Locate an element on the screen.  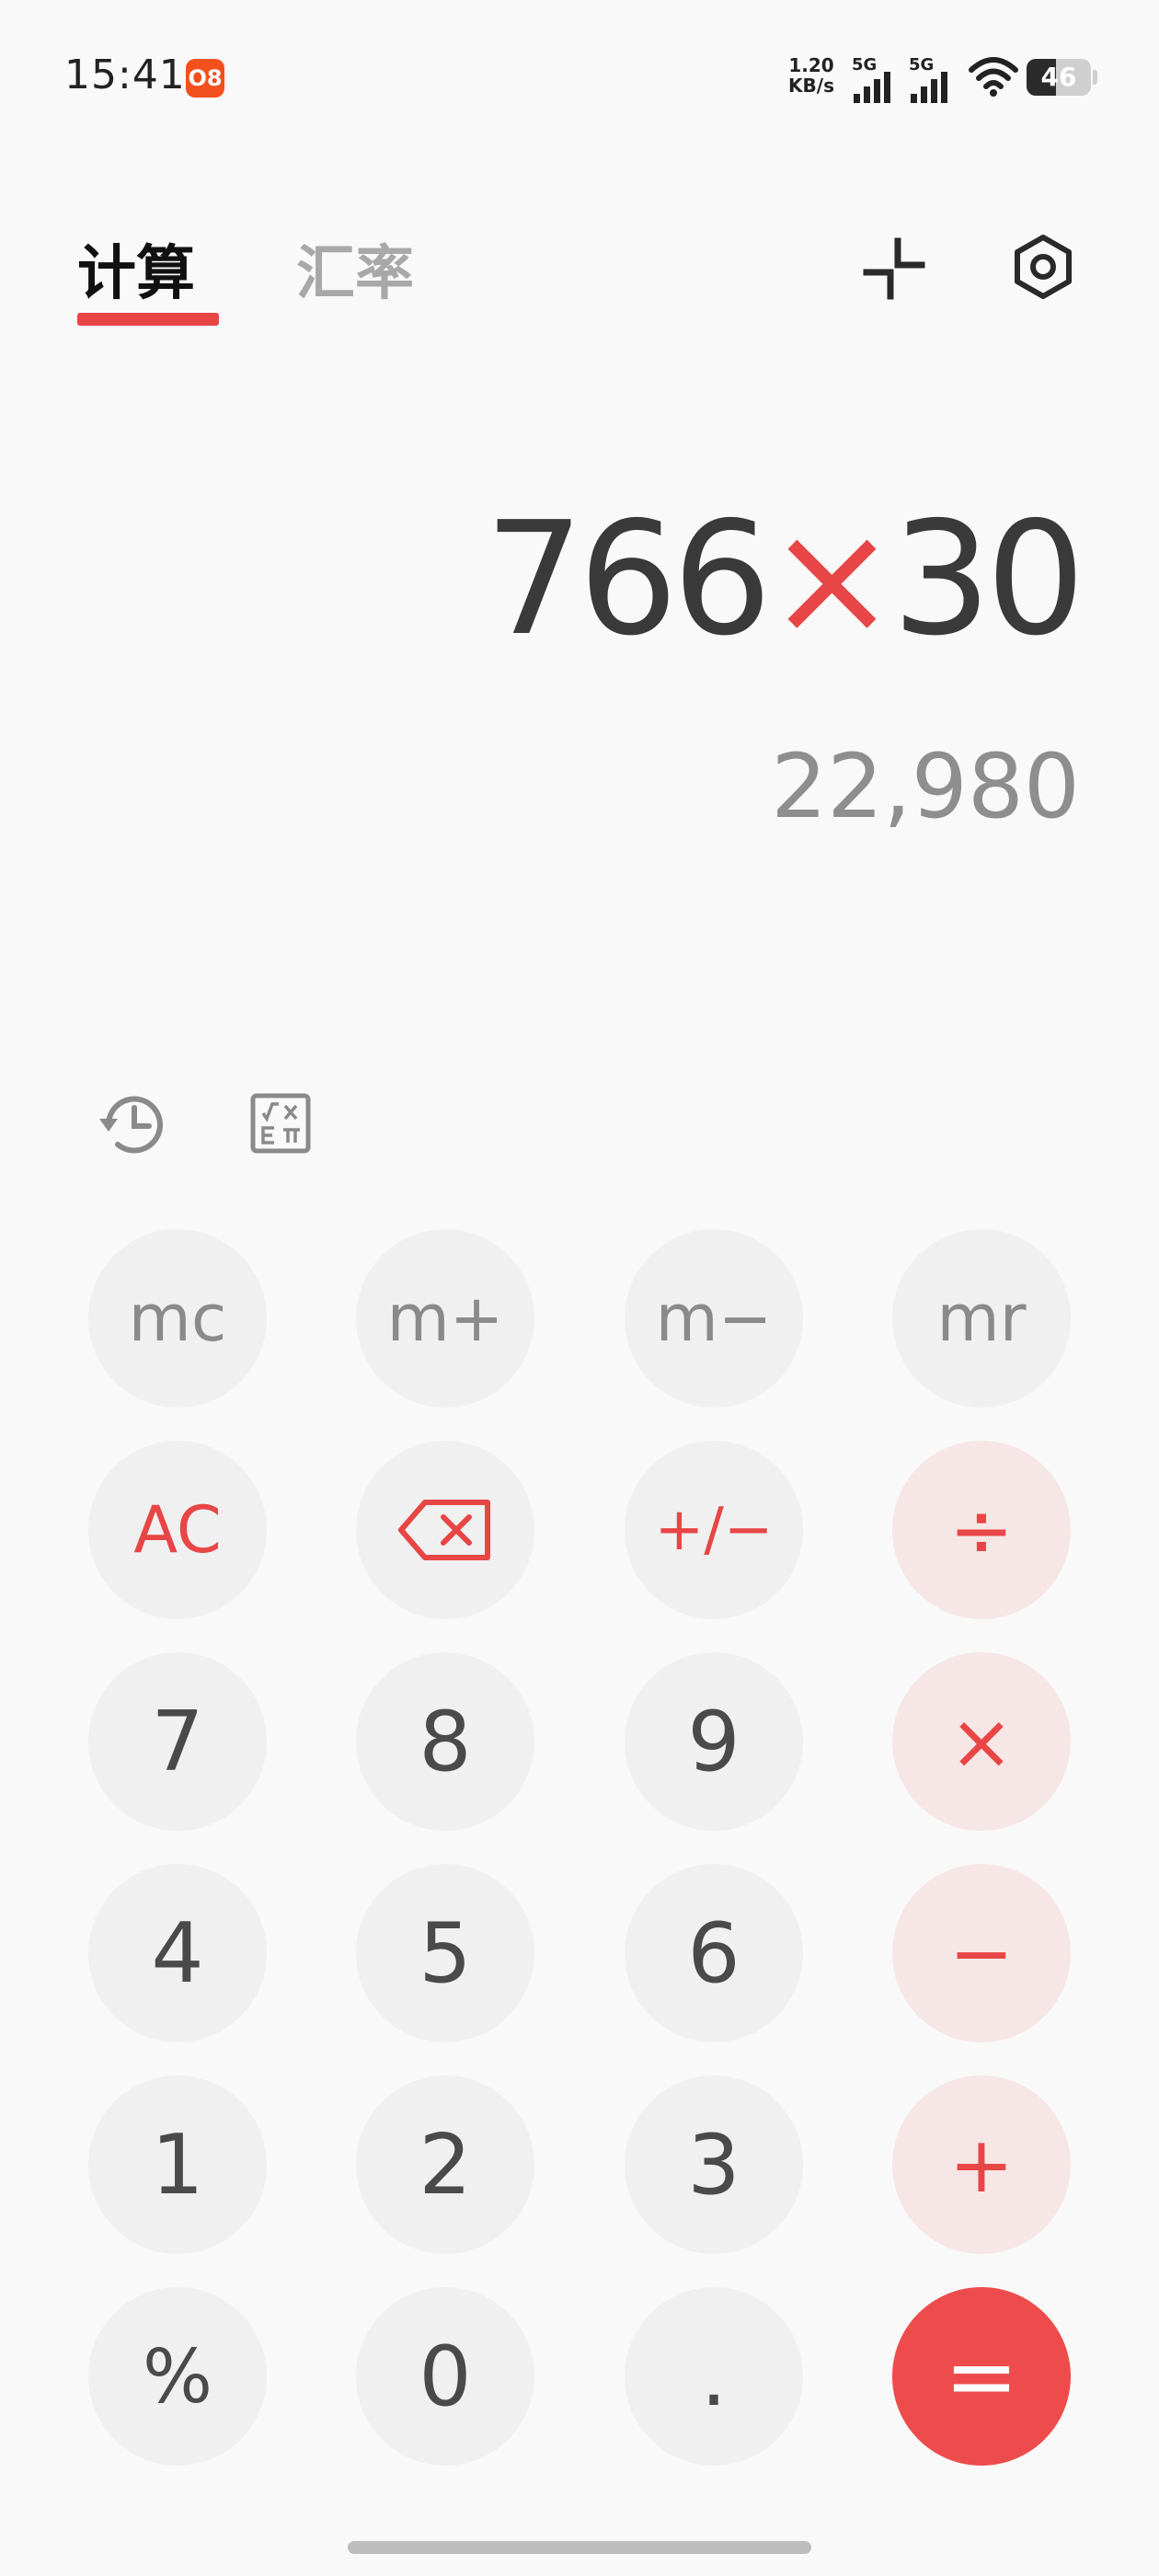
battery-indicator: 46 is located at coordinates (1059, 77).